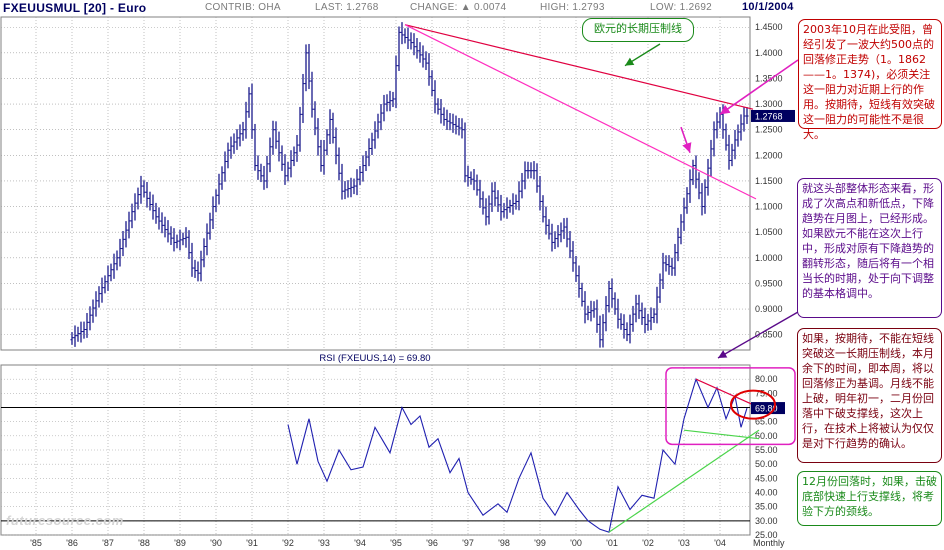  What do you see at coordinates (374, 358) in the screenshot?
I see `rsi-title: RSI (FXEUUS,14) = 69.80` at bounding box center [374, 358].